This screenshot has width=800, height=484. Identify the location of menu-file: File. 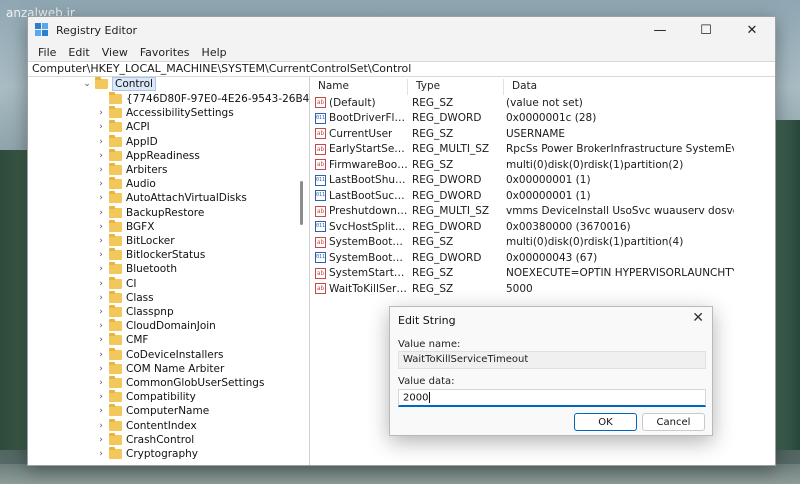
(47, 52).